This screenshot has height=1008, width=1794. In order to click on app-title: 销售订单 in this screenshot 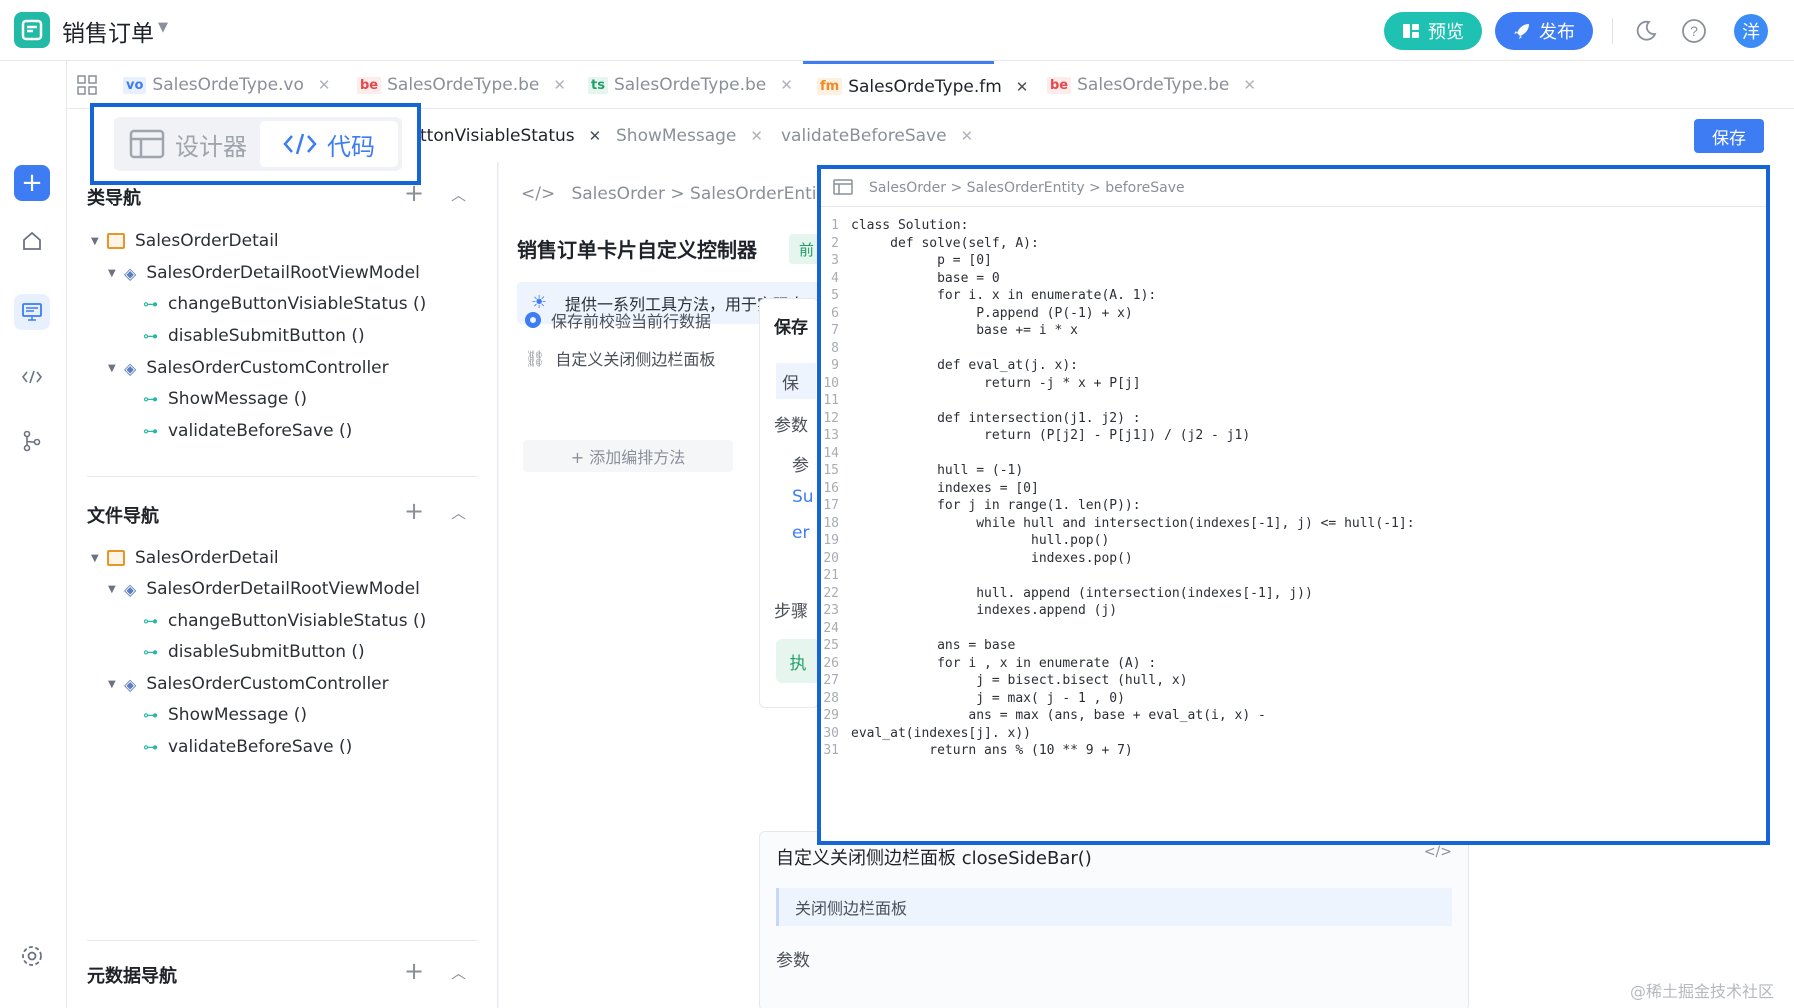, I will do `click(108, 31)`.